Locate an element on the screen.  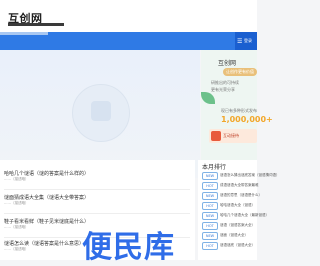
sidebar-count-label: 现已有多种形式发布 is located at coordinates (239, 110).